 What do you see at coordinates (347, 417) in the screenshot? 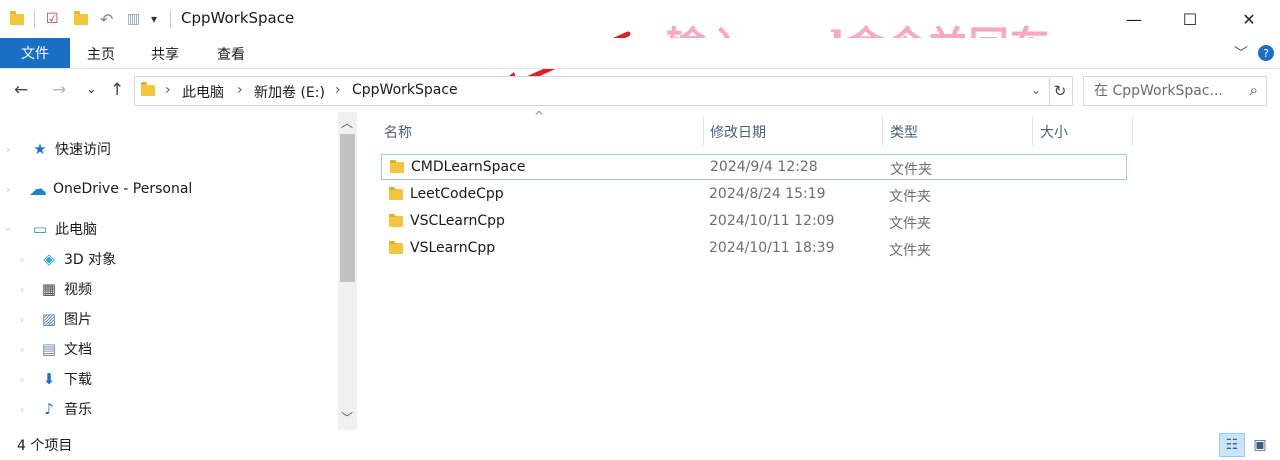
I see `scroll-down-icon: ﹀` at bounding box center [347, 417].